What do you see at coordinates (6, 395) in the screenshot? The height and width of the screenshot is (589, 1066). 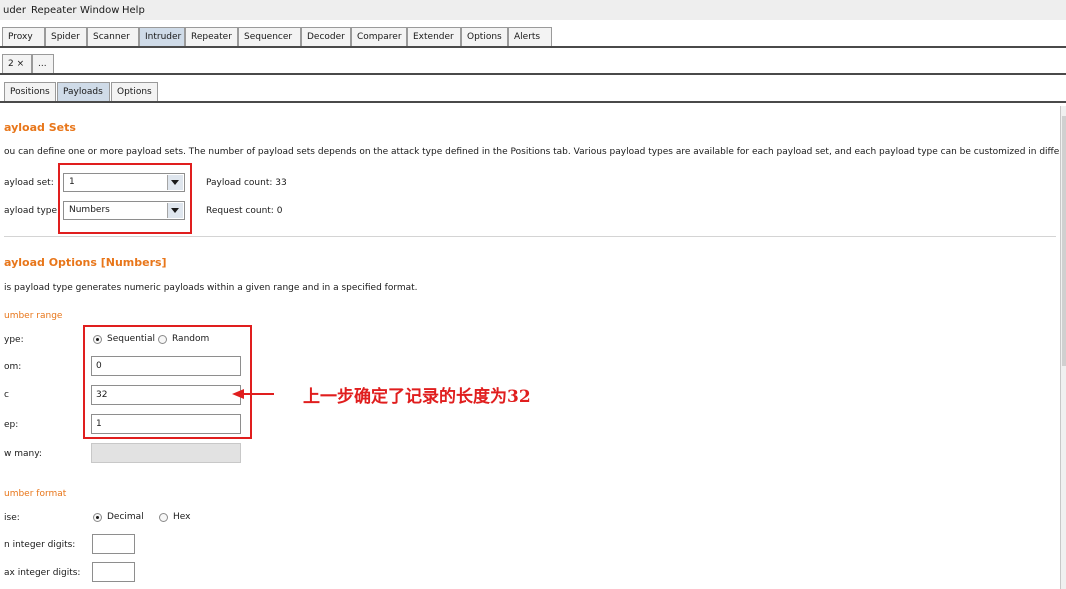 I see `to-label: c` at bounding box center [6, 395].